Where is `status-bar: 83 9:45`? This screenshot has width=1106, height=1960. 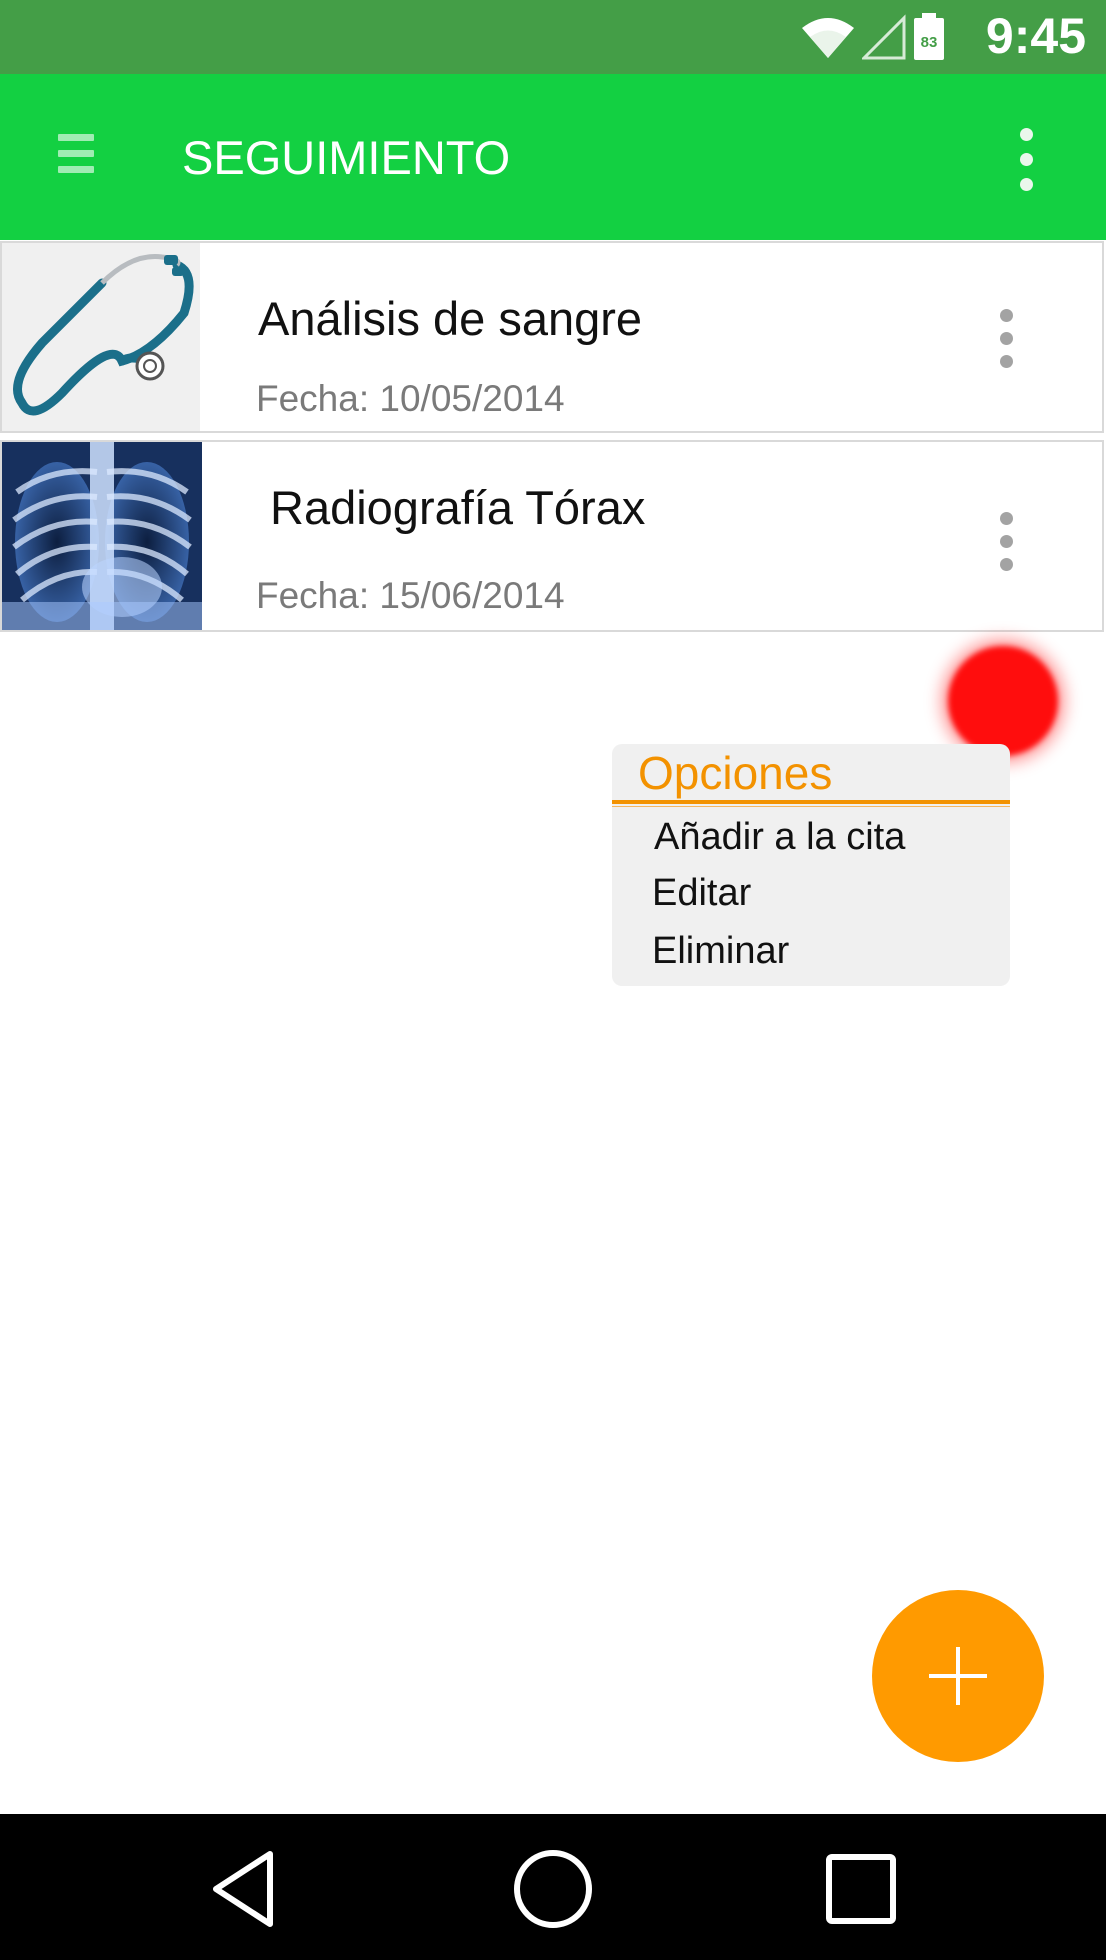 status-bar: 83 9:45 is located at coordinates (553, 37).